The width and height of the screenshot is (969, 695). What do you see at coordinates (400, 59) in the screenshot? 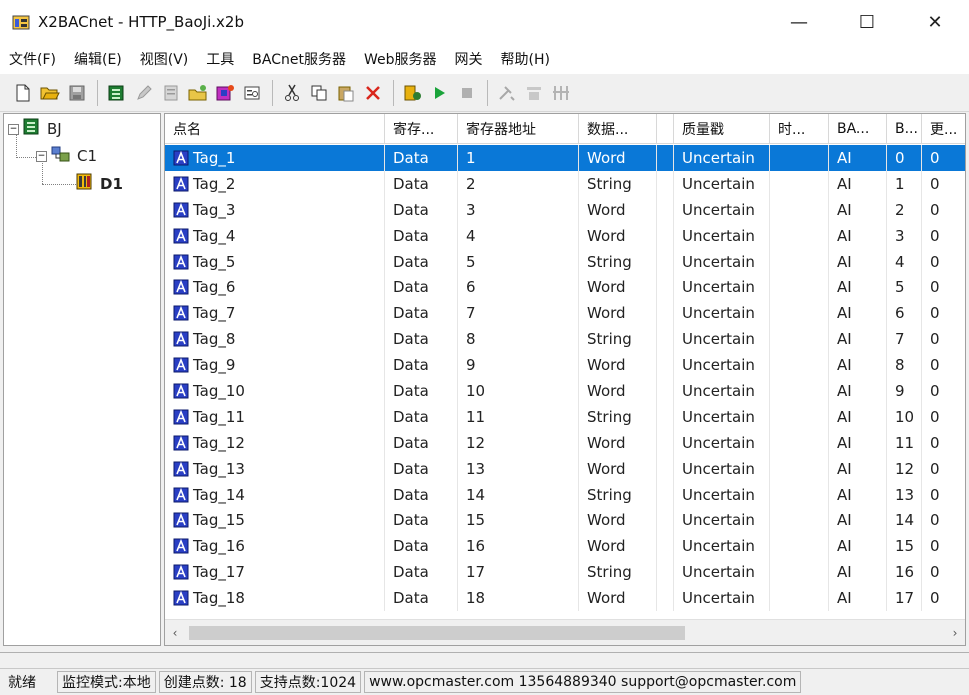
I see `menu-web-server: Web服务器` at bounding box center [400, 59].